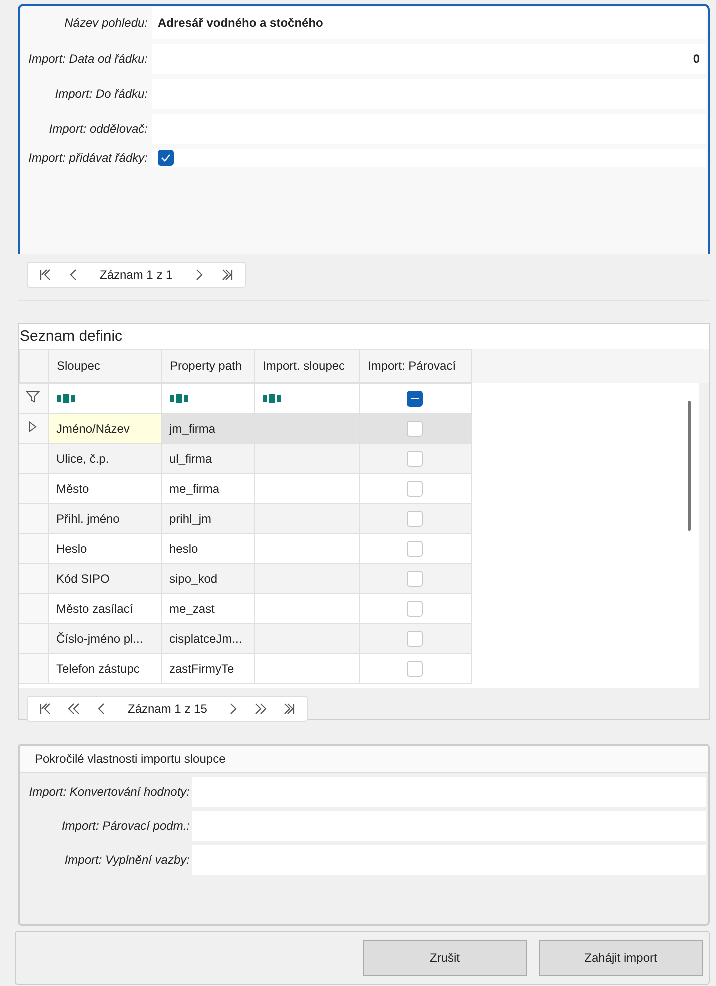  I want to click on table-cell: Kód SIPO, so click(104, 579).